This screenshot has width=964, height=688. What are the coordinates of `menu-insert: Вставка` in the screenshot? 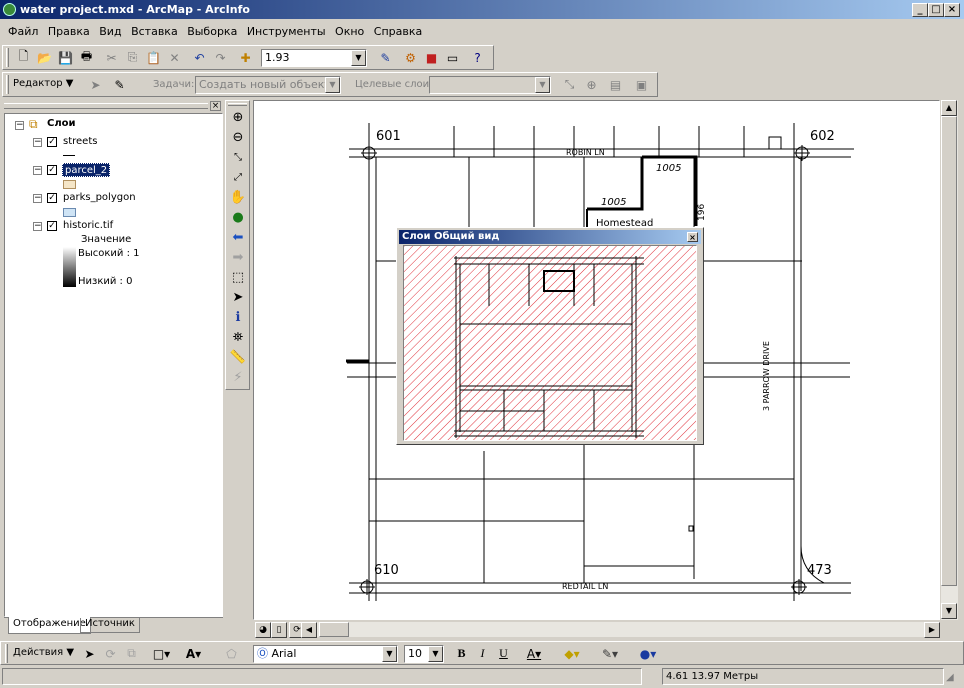 It's located at (154, 31).